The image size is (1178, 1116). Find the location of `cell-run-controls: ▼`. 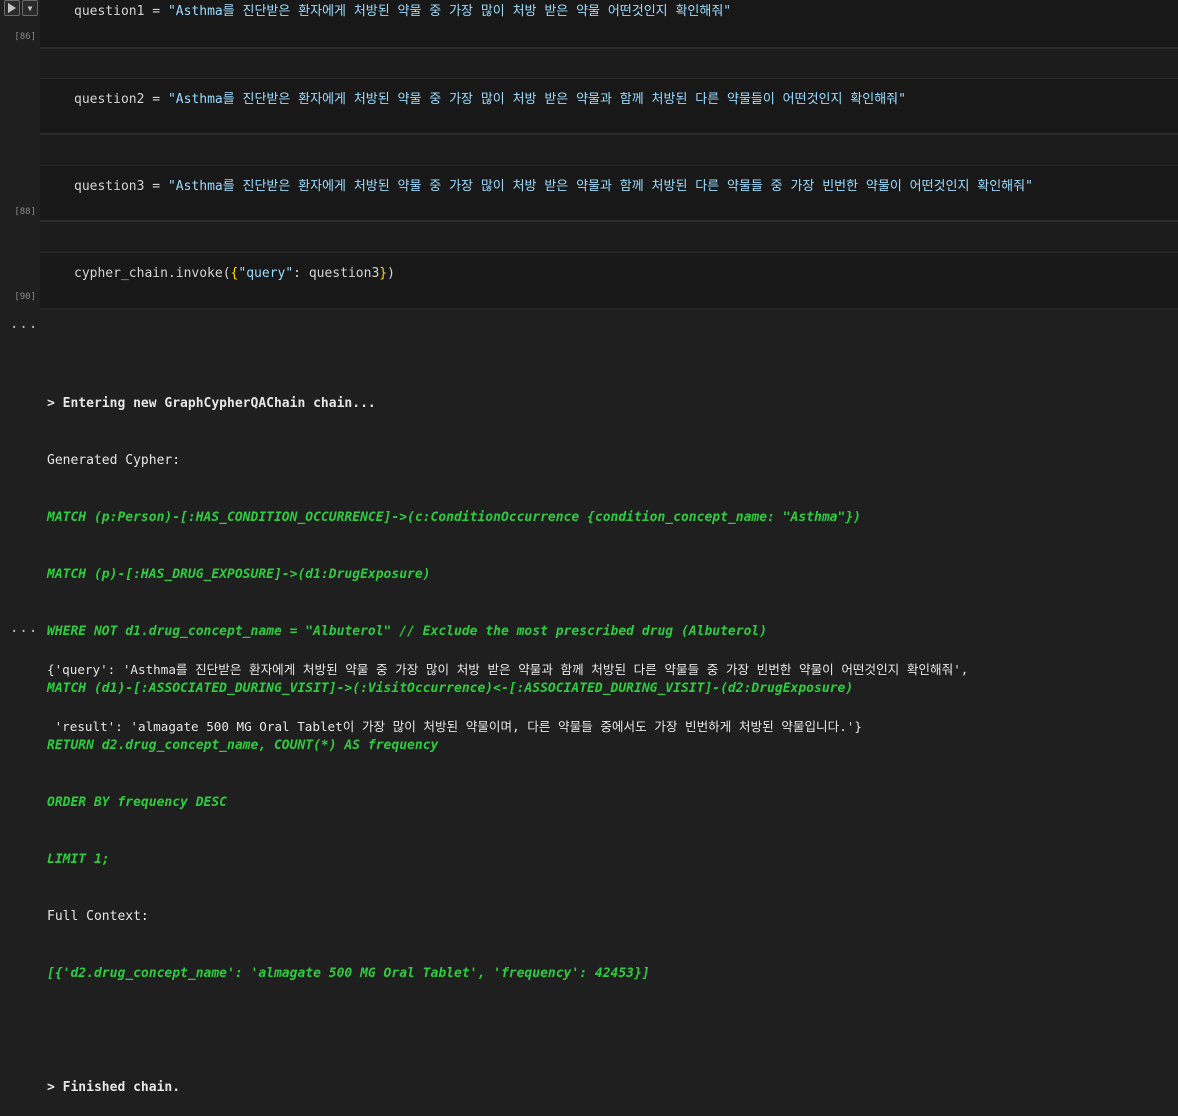

cell-run-controls: ▼ is located at coordinates (22, 8).